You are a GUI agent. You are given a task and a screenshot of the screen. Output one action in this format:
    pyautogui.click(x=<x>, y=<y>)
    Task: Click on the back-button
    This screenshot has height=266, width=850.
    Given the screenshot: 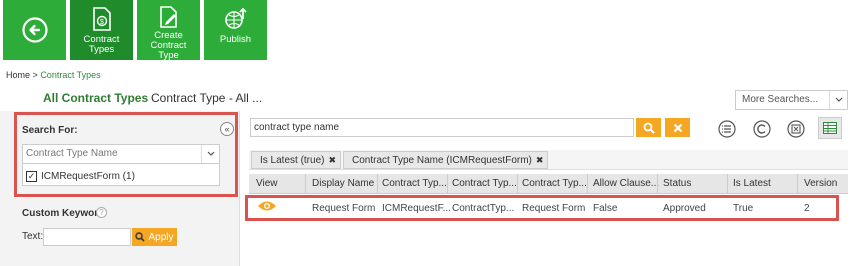 What is the action you would take?
    pyautogui.click(x=34, y=30)
    